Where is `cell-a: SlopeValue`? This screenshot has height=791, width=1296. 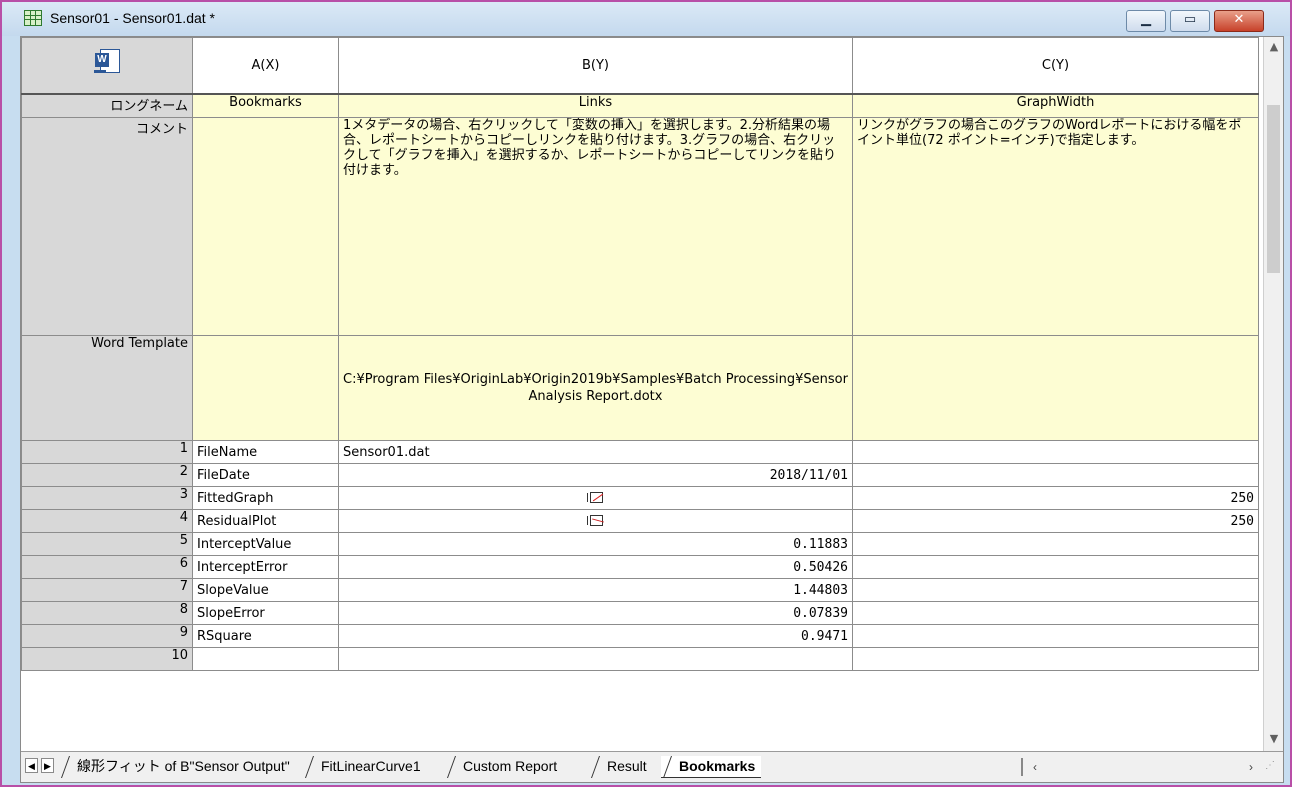 cell-a: SlopeValue is located at coordinates (265, 590).